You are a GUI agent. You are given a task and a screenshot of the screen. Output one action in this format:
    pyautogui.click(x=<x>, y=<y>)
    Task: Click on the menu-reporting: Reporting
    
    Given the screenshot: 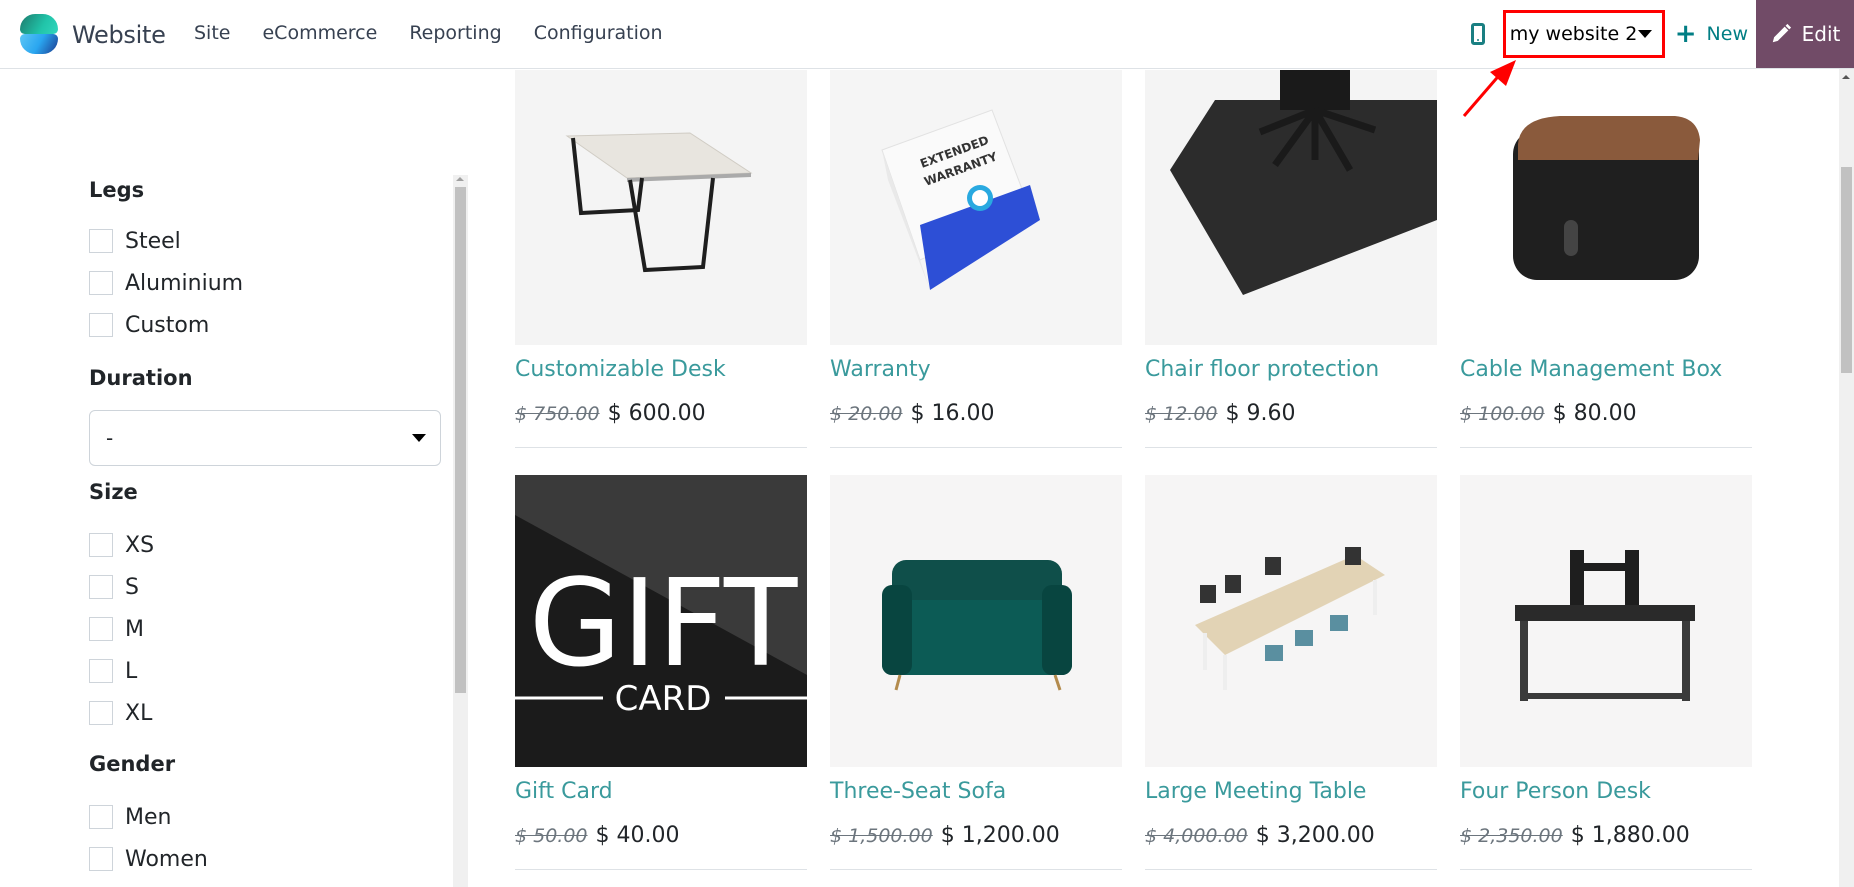 What is the action you would take?
    pyautogui.click(x=455, y=33)
    